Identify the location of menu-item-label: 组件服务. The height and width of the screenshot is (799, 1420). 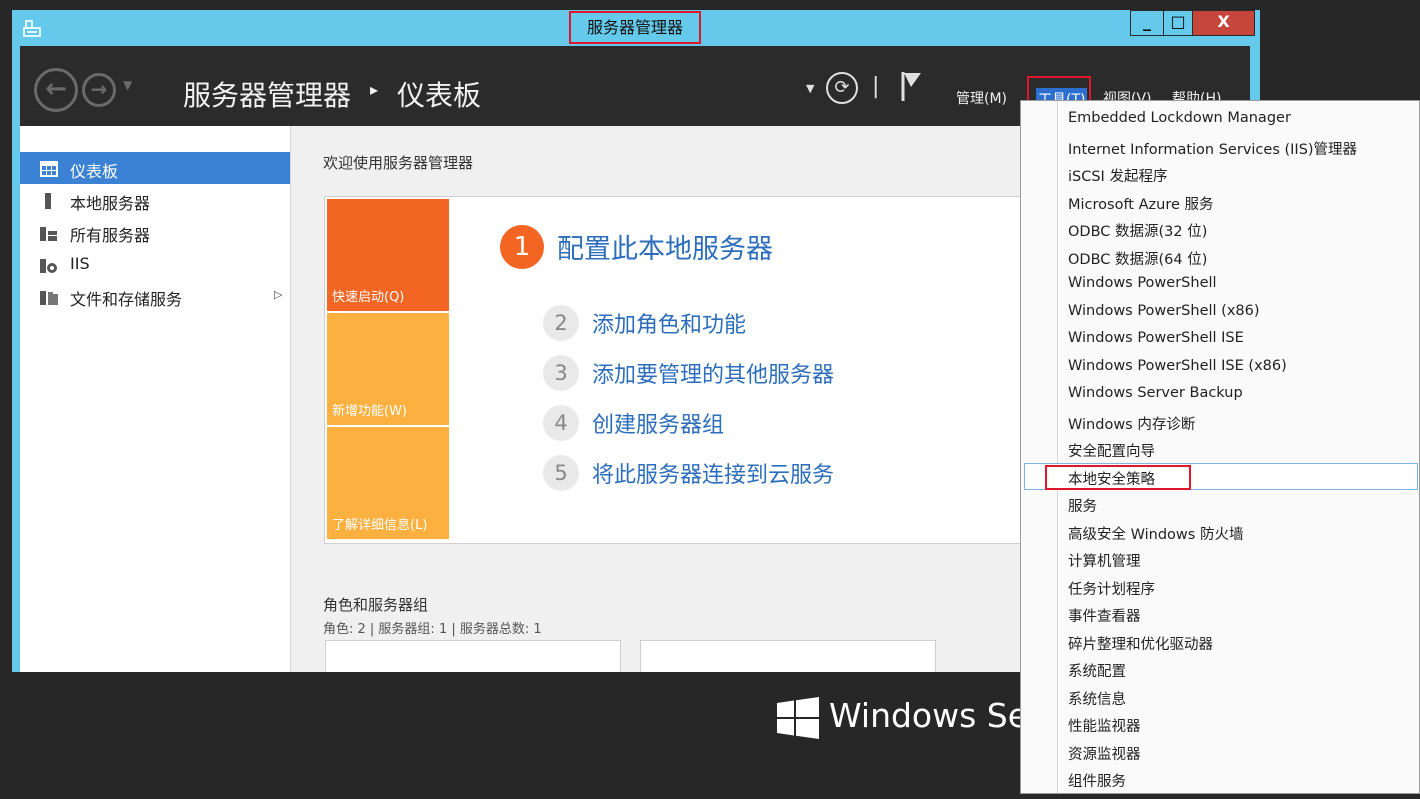
(1097, 782).